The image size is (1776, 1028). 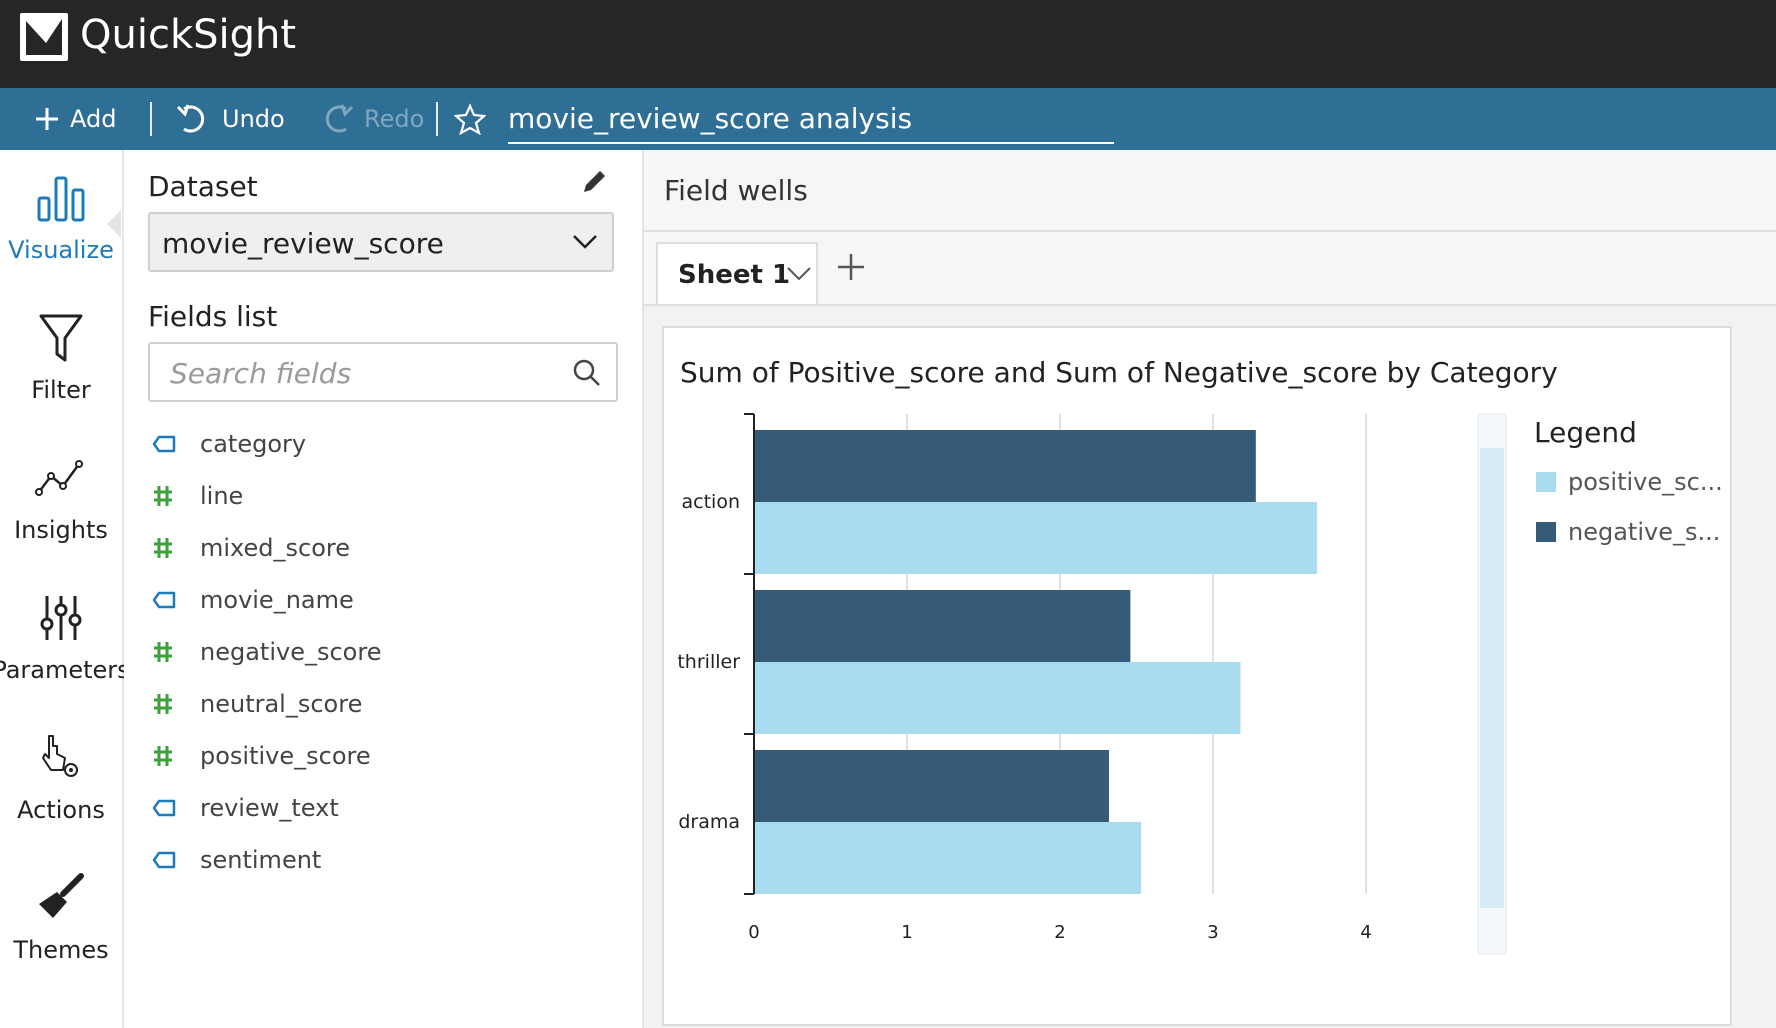 I want to click on app-title: QuickSight, so click(x=188, y=35).